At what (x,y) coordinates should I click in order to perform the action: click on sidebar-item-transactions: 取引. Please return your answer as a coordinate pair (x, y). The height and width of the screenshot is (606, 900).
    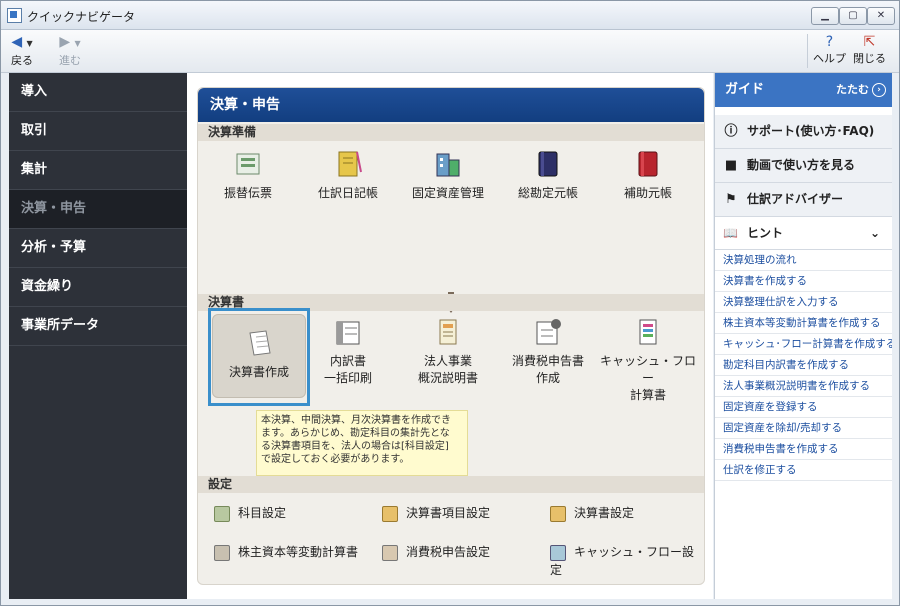
    Looking at the image, I should click on (98, 131).